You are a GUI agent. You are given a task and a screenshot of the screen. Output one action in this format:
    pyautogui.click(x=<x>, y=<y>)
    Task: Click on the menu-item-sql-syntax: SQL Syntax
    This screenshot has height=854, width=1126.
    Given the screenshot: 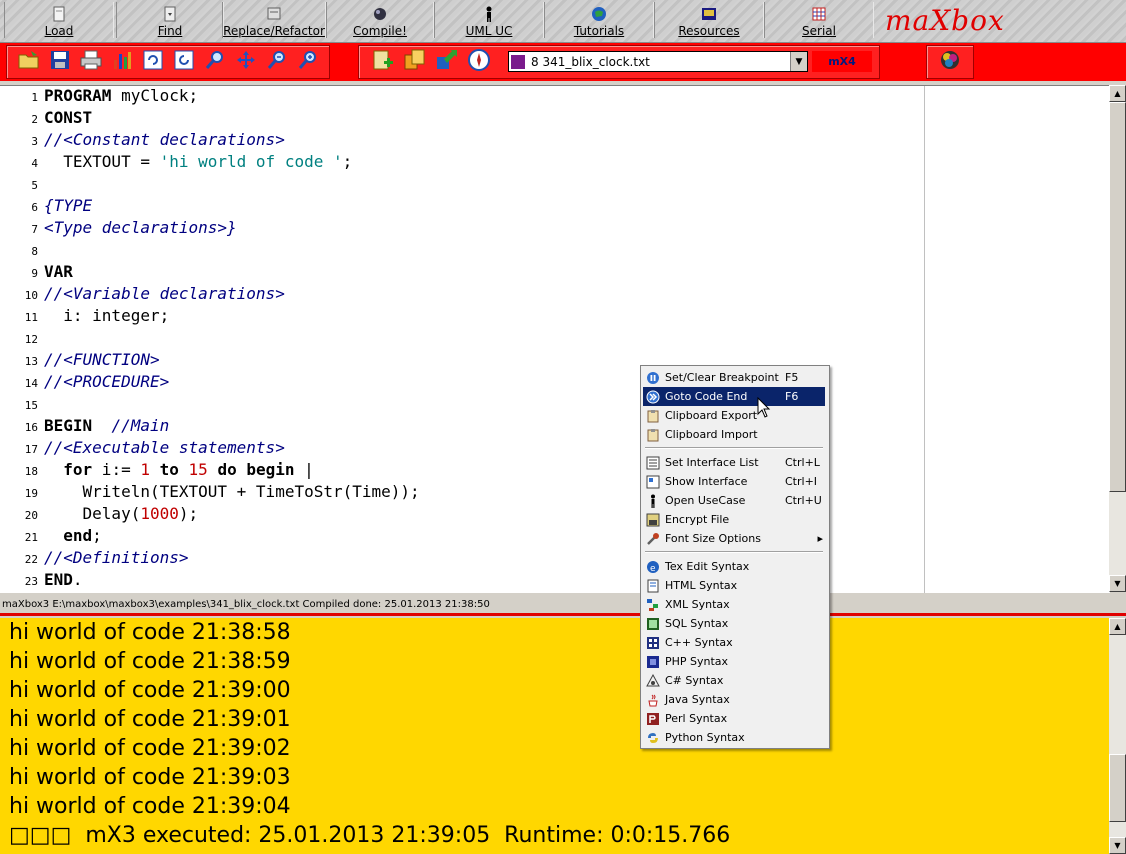 What is the action you would take?
    pyautogui.click(x=734, y=623)
    